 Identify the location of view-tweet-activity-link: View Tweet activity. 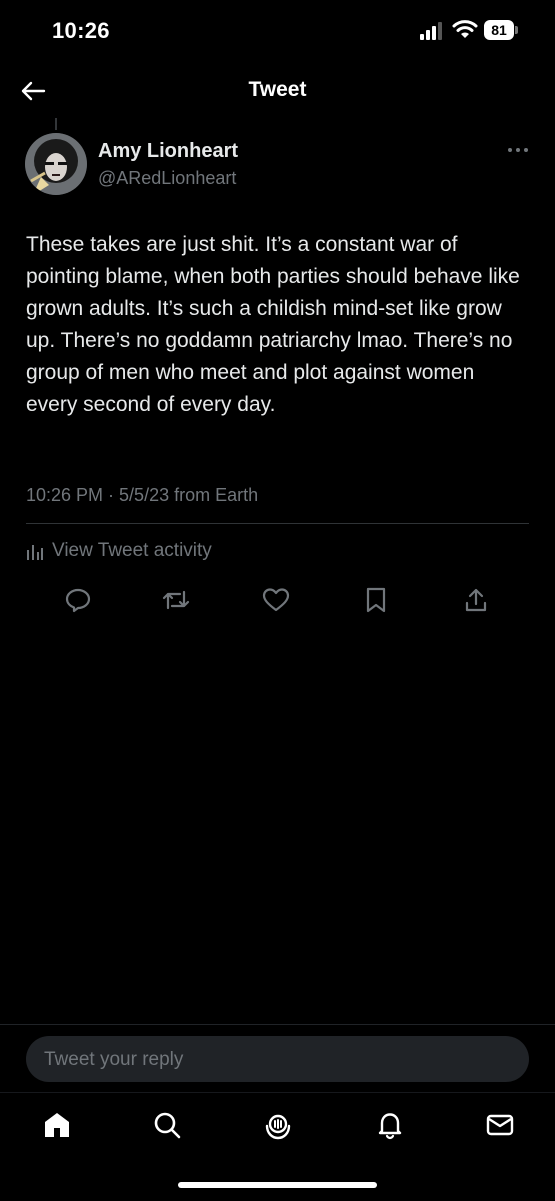
(119, 551).